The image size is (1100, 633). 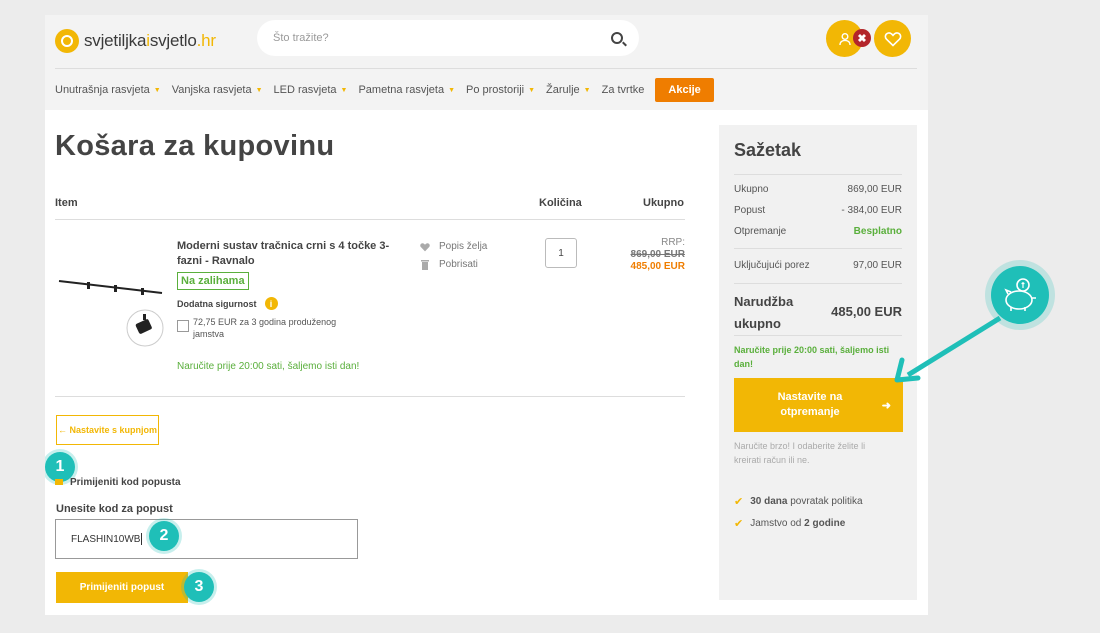 I want to click on callout-arrow, so click(x=948, y=349).